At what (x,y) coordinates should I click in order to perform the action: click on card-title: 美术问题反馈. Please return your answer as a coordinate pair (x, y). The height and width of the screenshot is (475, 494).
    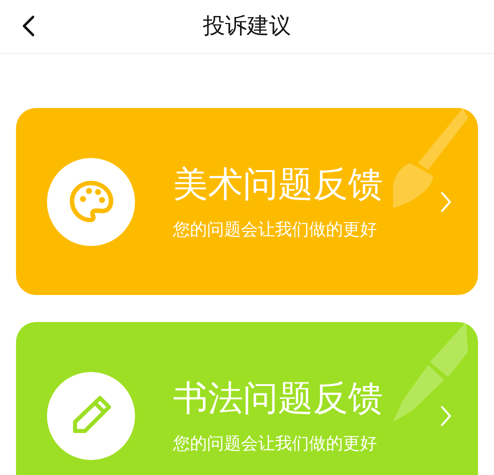
    Looking at the image, I should click on (278, 185).